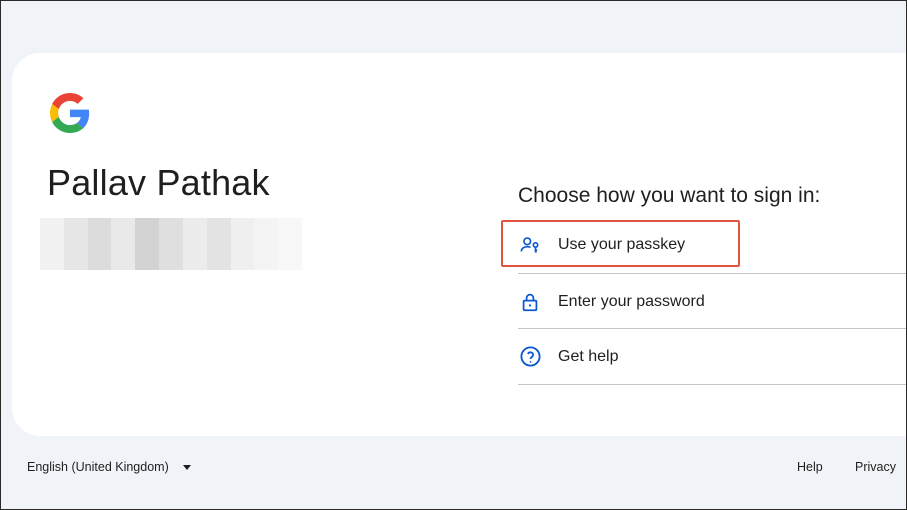 Image resolution: width=907 pixels, height=510 pixels. What do you see at coordinates (171, 244) in the screenshot?
I see `redacted-email` at bounding box center [171, 244].